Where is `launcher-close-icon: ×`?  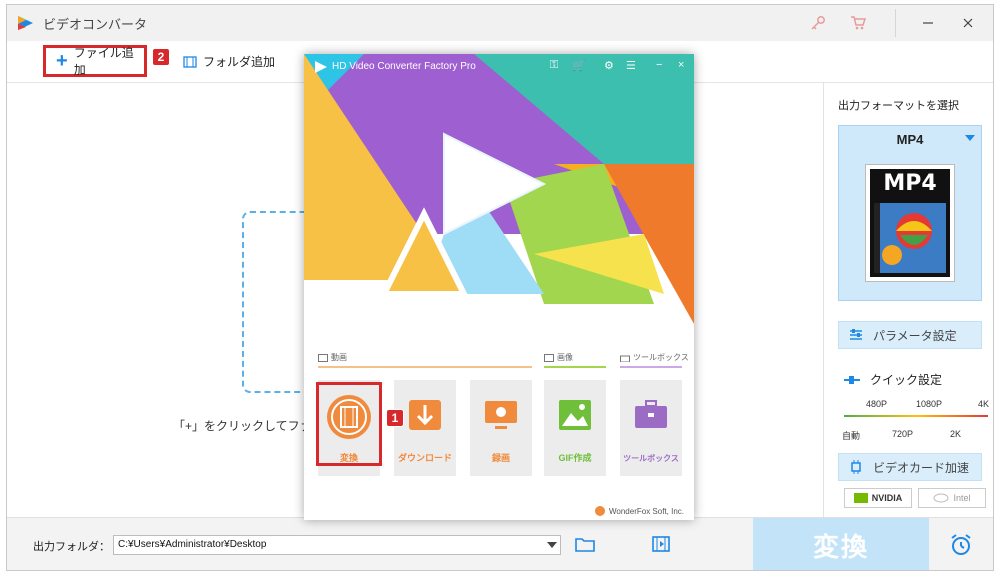 launcher-close-icon: × is located at coordinates (681, 65).